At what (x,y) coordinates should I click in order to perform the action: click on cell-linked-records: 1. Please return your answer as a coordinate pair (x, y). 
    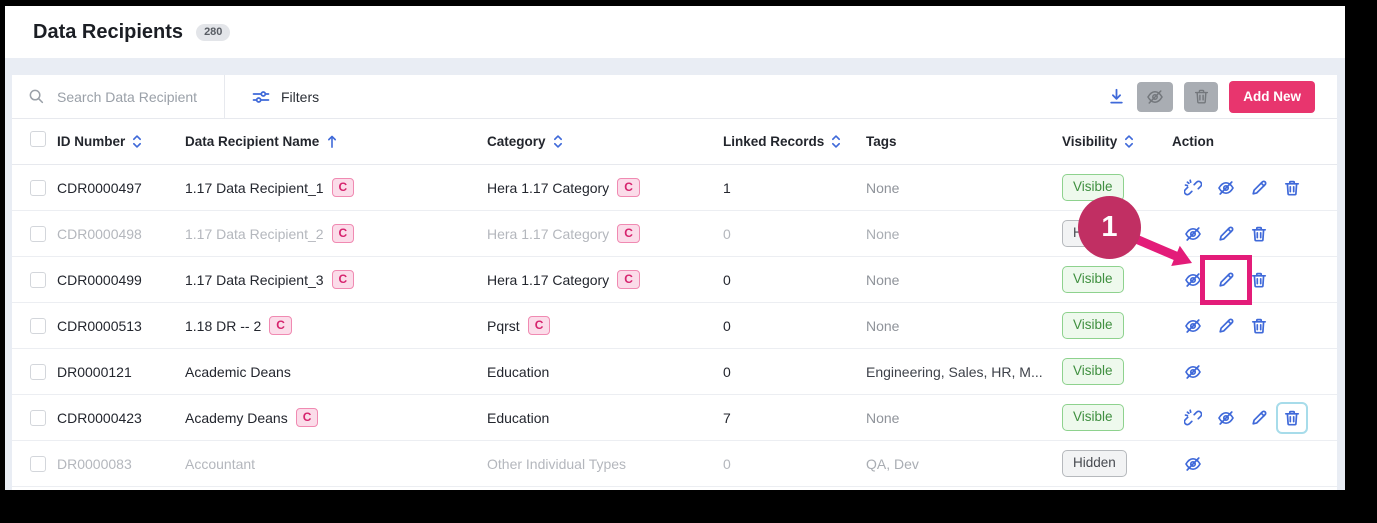
    Looking at the image, I should click on (727, 187).